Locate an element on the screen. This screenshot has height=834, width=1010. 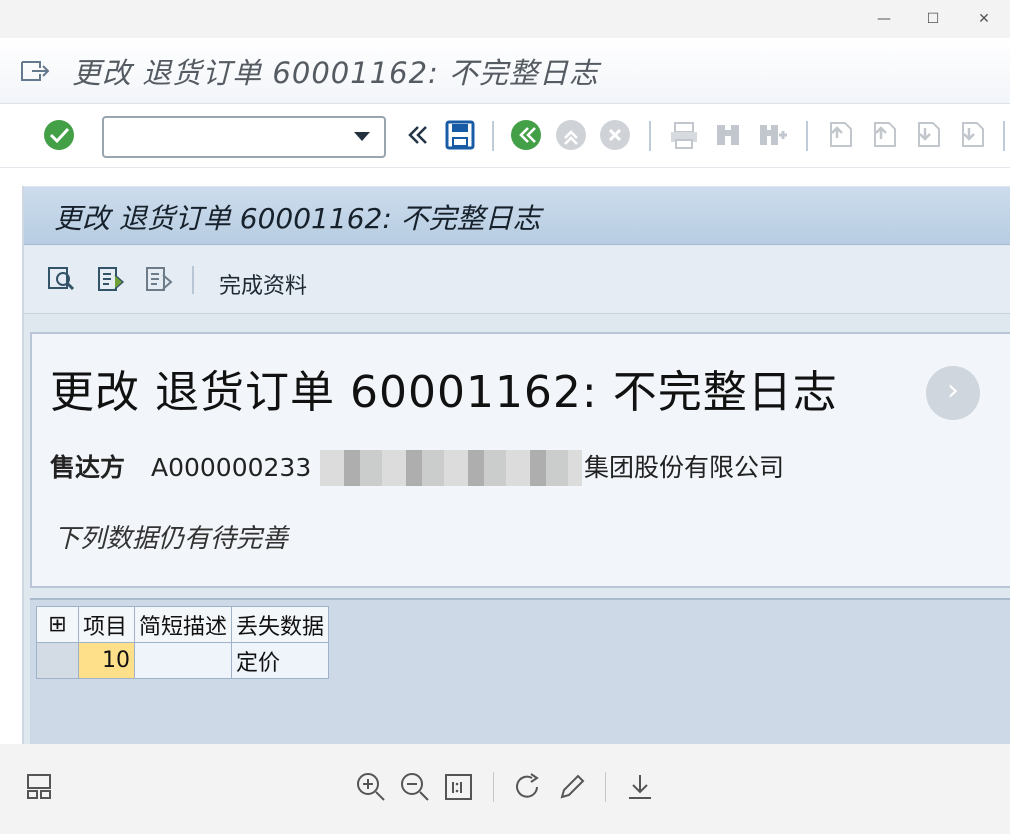
application-toolbar: 完成资料 is located at coordinates (517, 280).